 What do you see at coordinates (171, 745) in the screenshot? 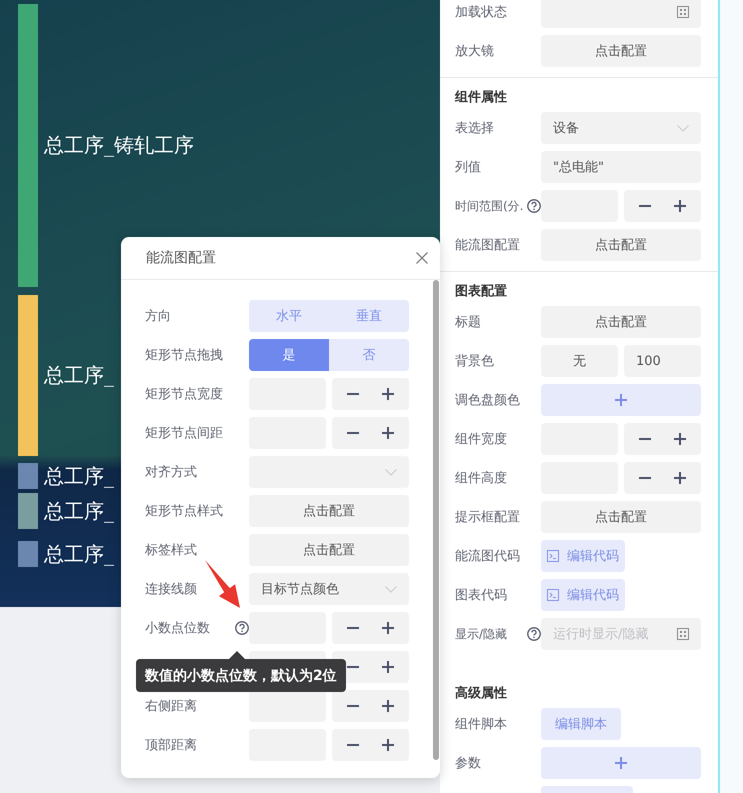
I see `field-label: 顶部距离` at bounding box center [171, 745].